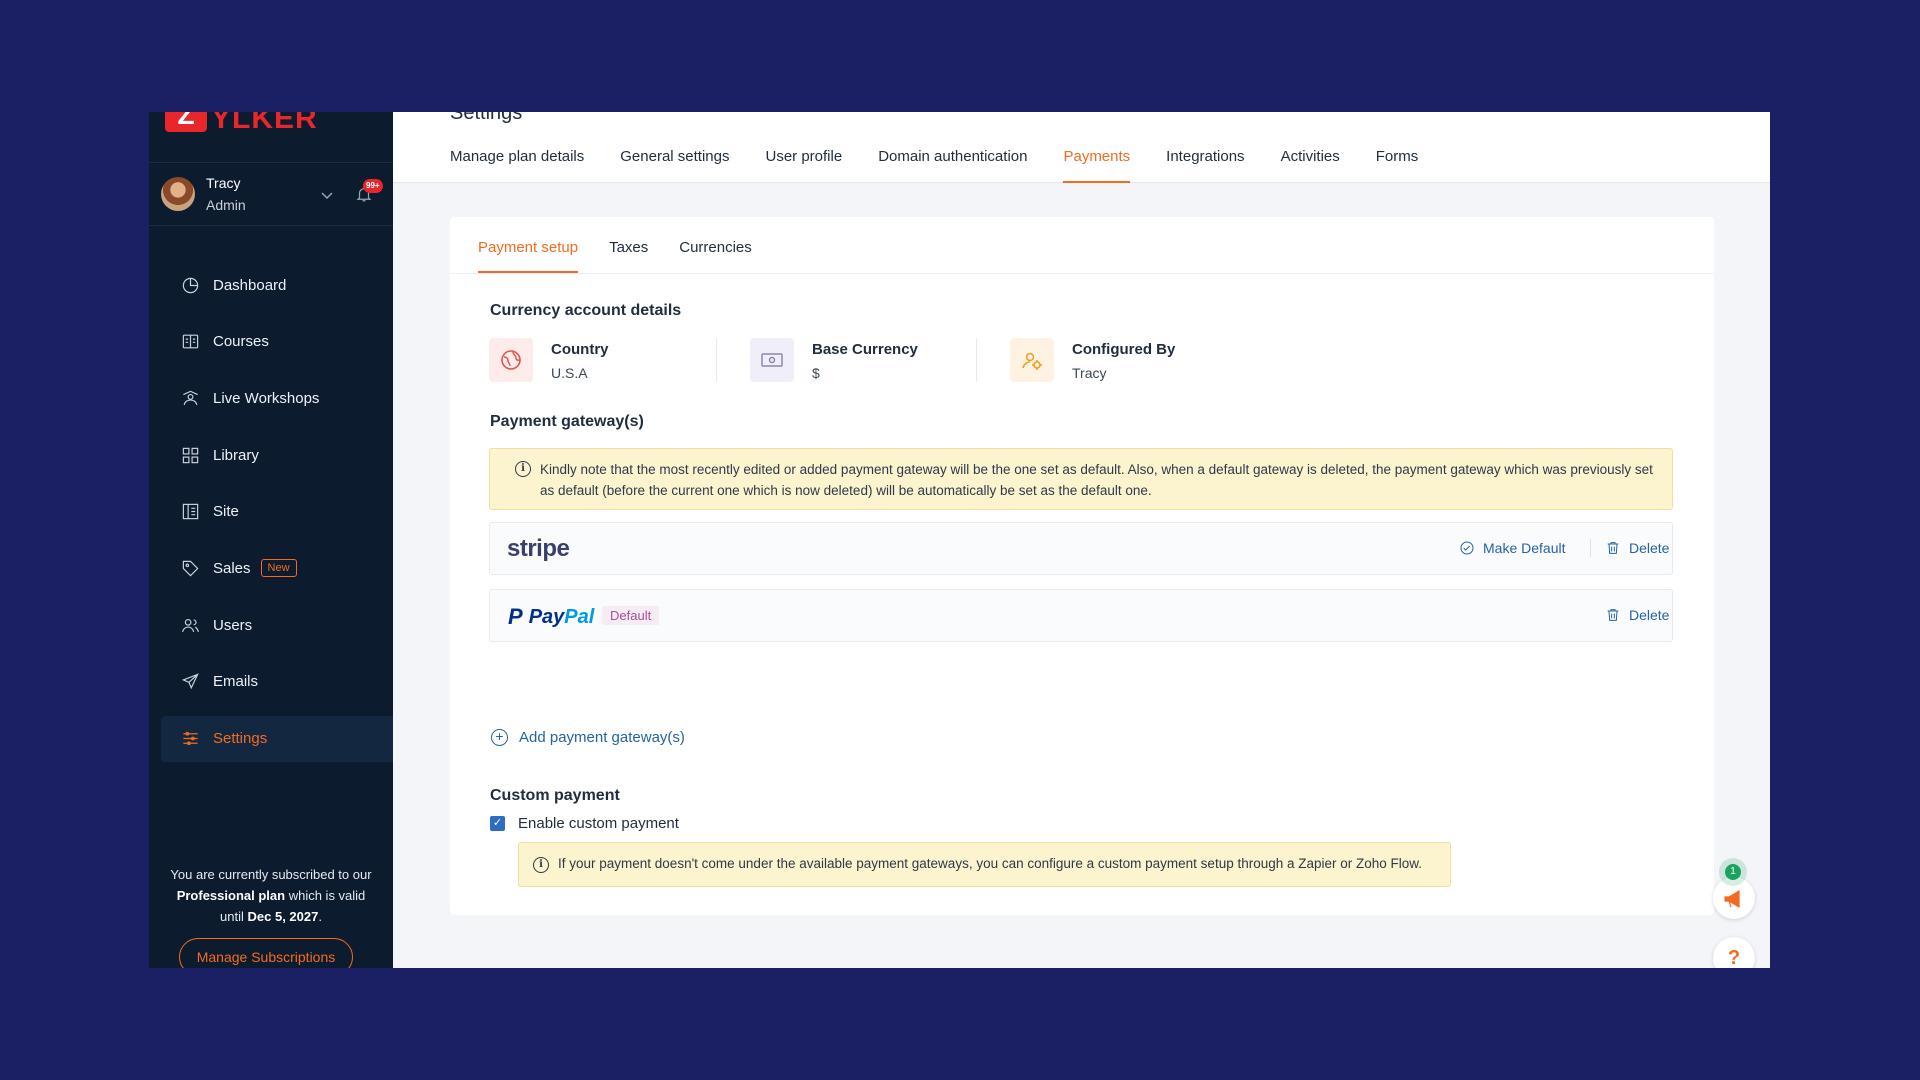 The width and height of the screenshot is (1920, 1080). Describe the element at coordinates (190, 285) in the screenshot. I see `dashboard-icon` at that location.